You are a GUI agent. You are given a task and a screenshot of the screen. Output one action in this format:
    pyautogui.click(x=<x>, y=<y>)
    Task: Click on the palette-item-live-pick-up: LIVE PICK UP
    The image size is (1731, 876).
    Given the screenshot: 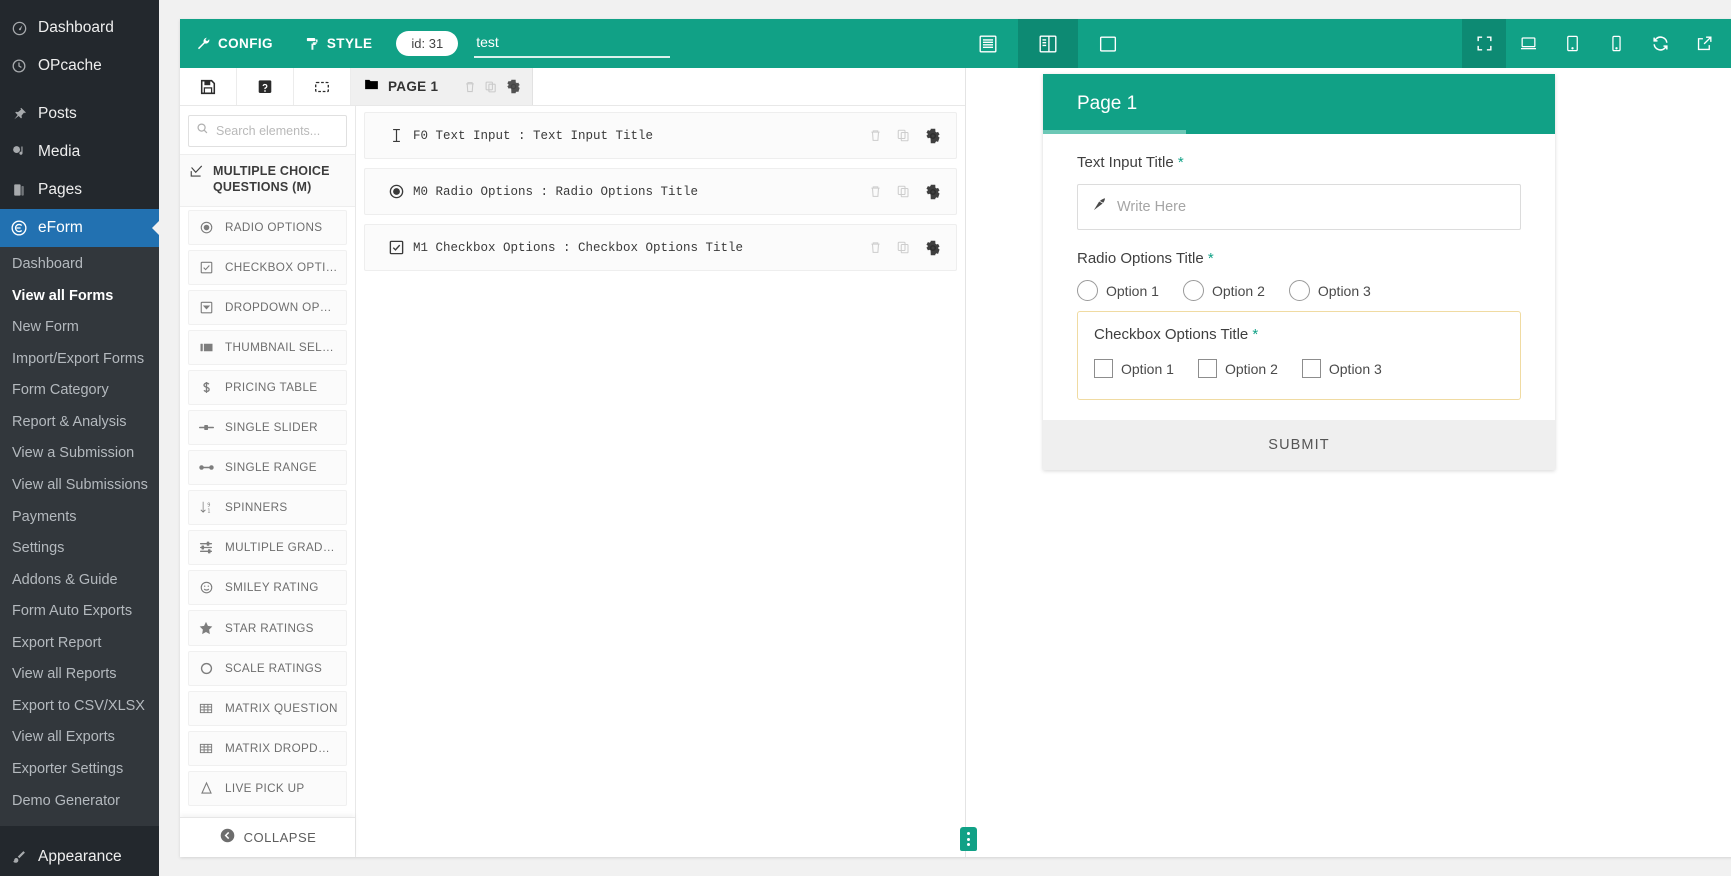 What is the action you would take?
    pyautogui.click(x=267, y=789)
    